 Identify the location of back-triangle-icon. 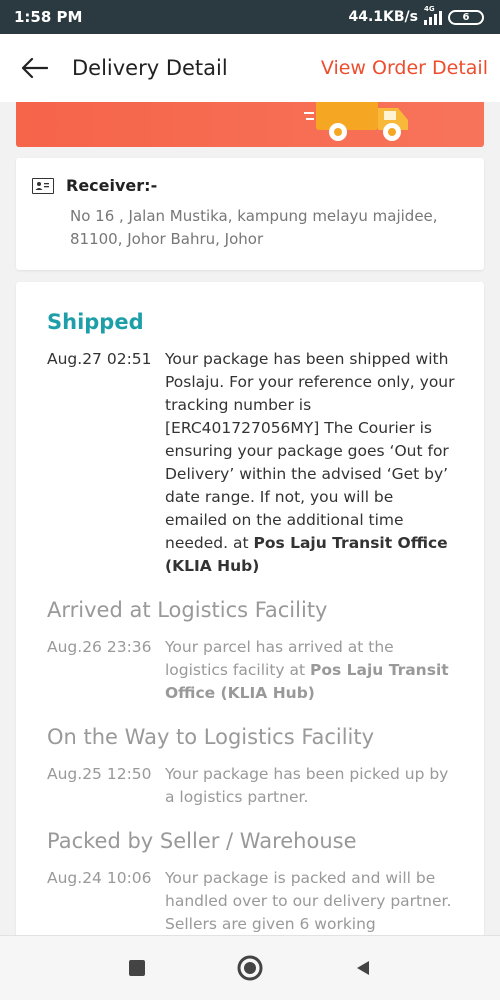
(363, 968).